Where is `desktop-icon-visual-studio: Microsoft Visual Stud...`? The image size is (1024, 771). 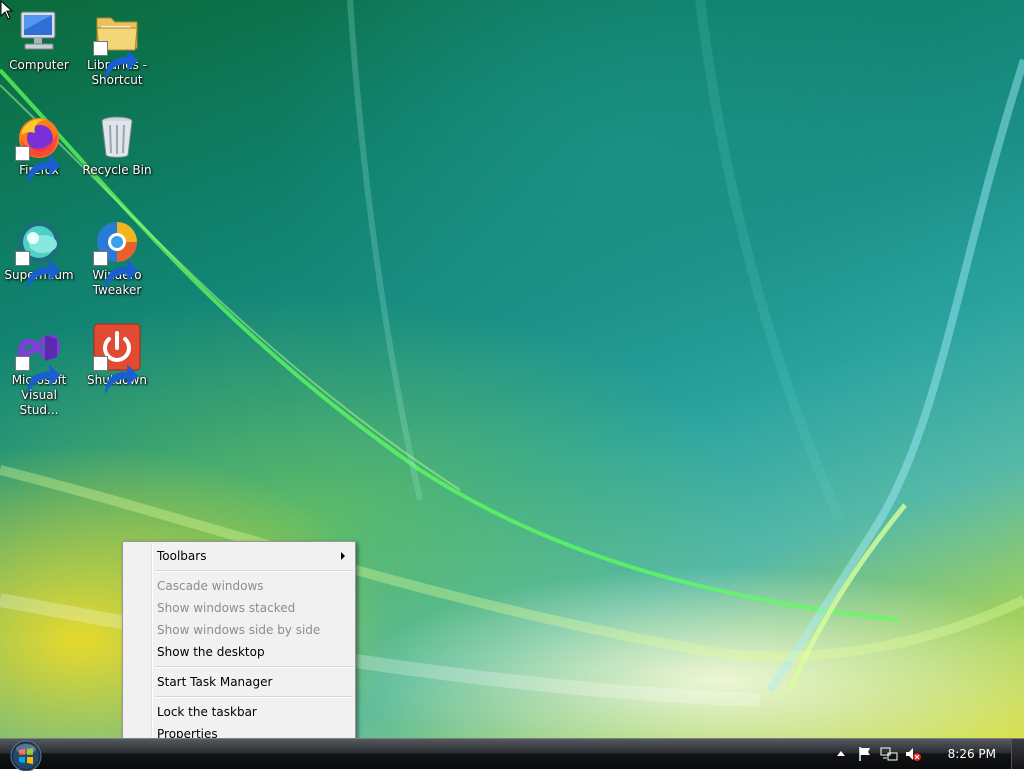 desktop-icon-visual-studio: Microsoft Visual Stud... is located at coordinates (39, 370).